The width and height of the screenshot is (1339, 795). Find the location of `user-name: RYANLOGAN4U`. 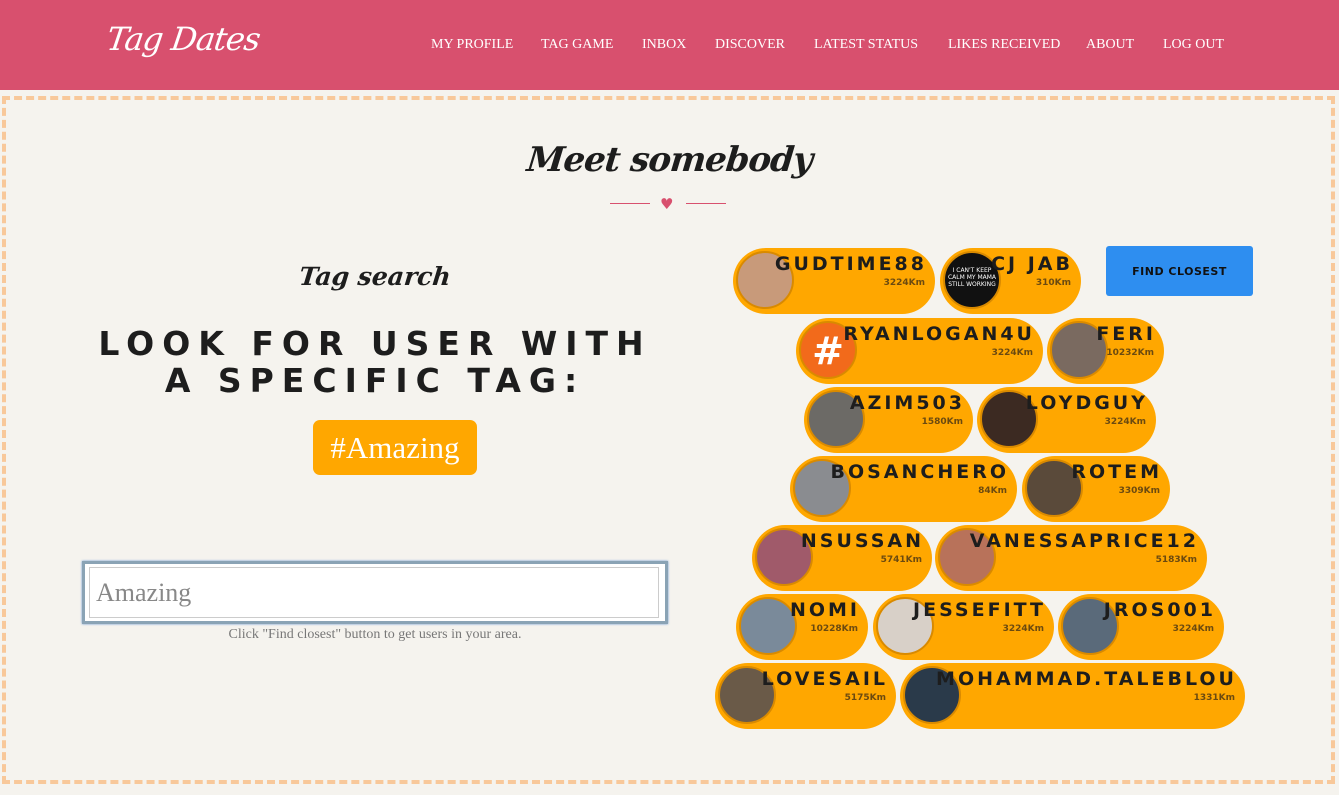

user-name: RYANLOGAN4U is located at coordinates (939, 334).